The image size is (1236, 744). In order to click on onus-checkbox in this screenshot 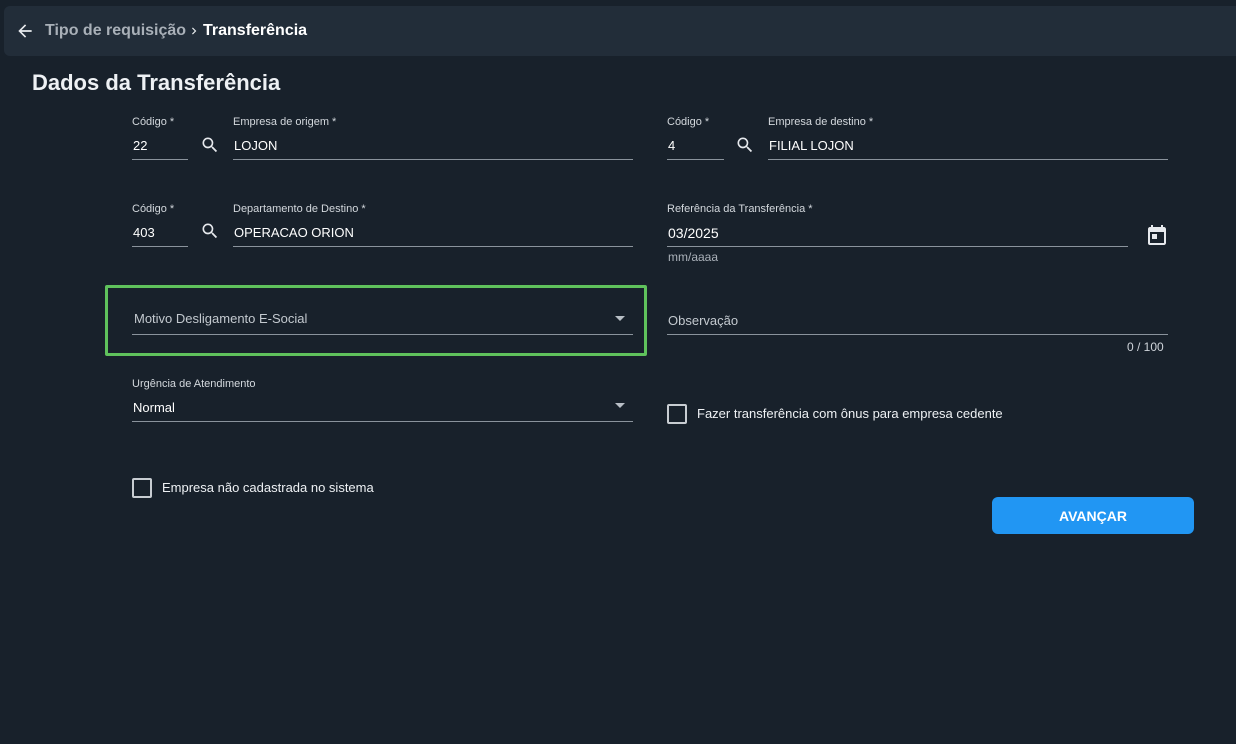, I will do `click(677, 414)`.